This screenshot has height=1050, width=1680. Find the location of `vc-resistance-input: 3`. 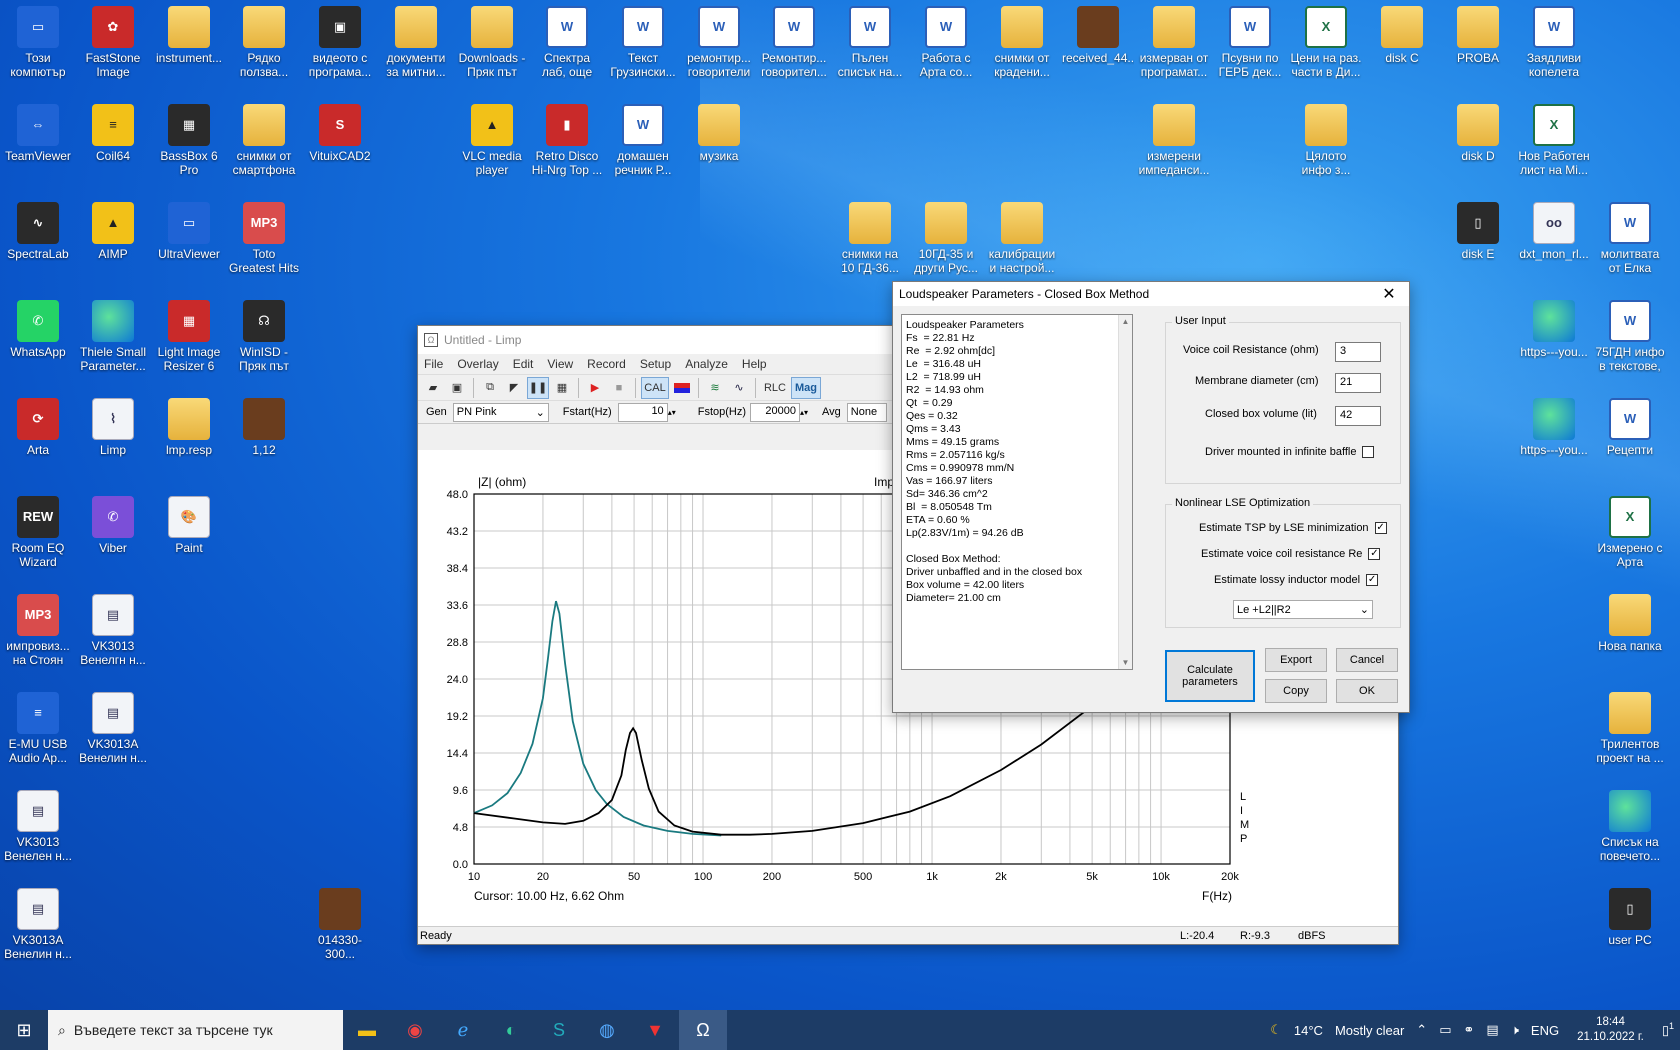

vc-resistance-input: 3 is located at coordinates (1358, 352).